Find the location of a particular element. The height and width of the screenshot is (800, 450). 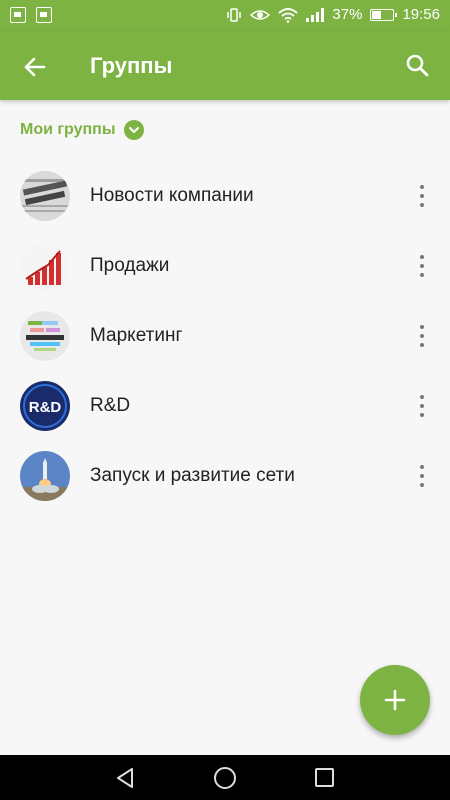

rocket-launch-image is located at coordinates (45, 476).